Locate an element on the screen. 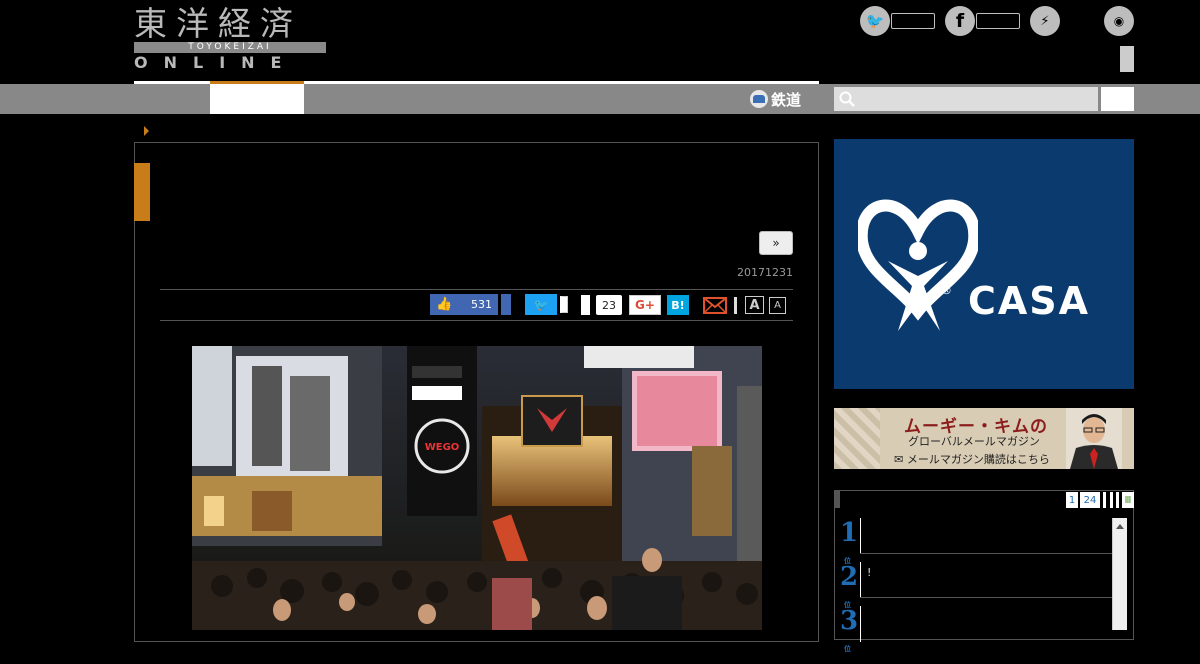 Image resolution: width=1200 pixels, height=664 pixels. twitter-glyph: 🐦 is located at coordinates (875, 21).